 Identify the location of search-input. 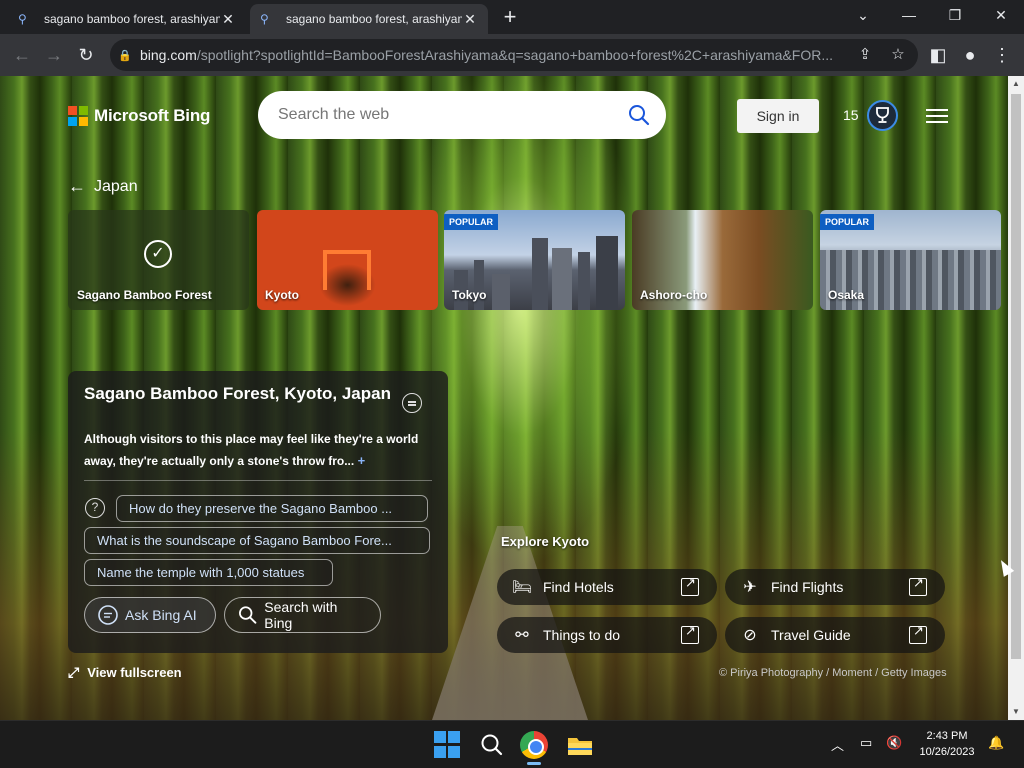
(443, 115).